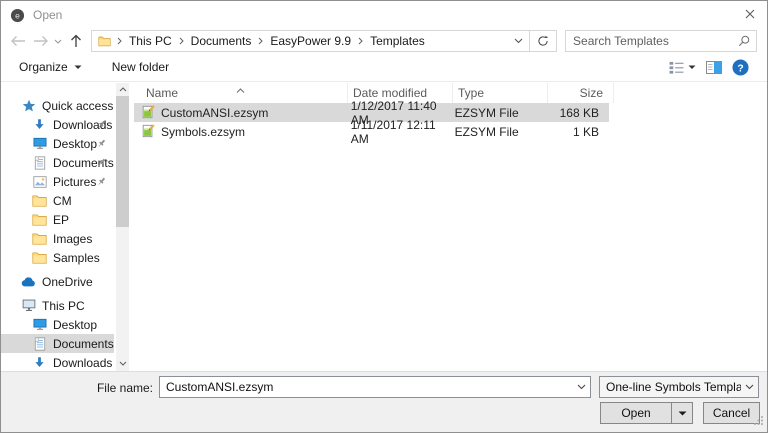 This screenshot has height=433, width=768. I want to click on column-header-name: Name, so click(241, 93).